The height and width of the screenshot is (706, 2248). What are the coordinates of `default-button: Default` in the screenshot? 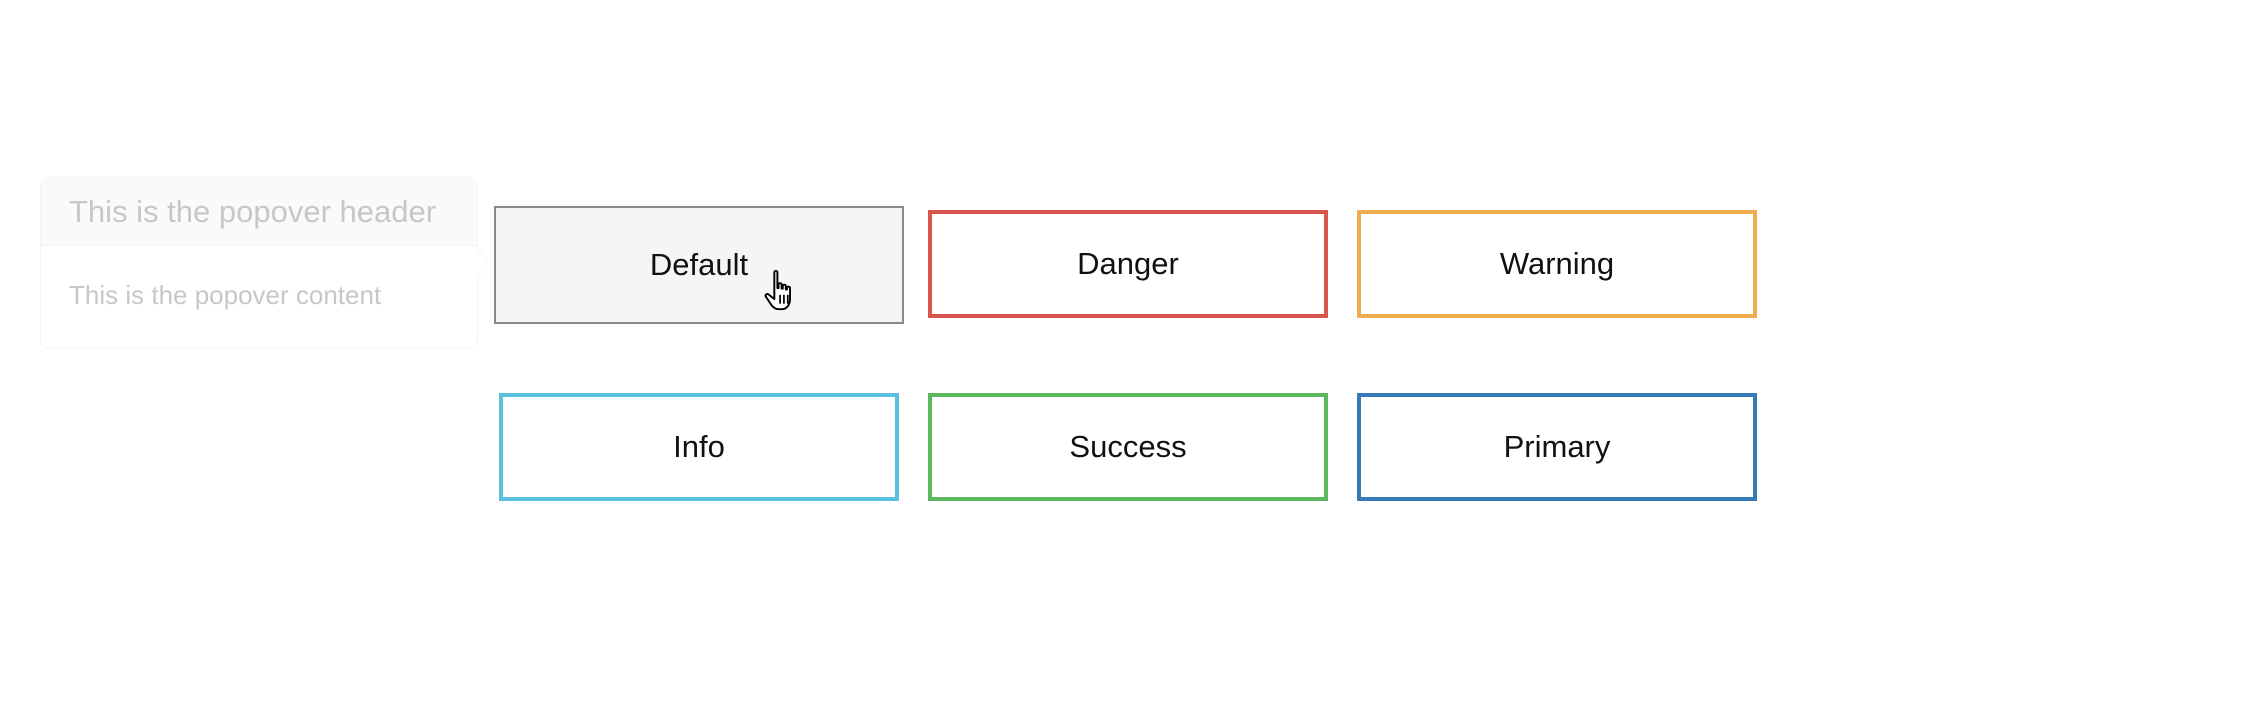 It's located at (699, 265).